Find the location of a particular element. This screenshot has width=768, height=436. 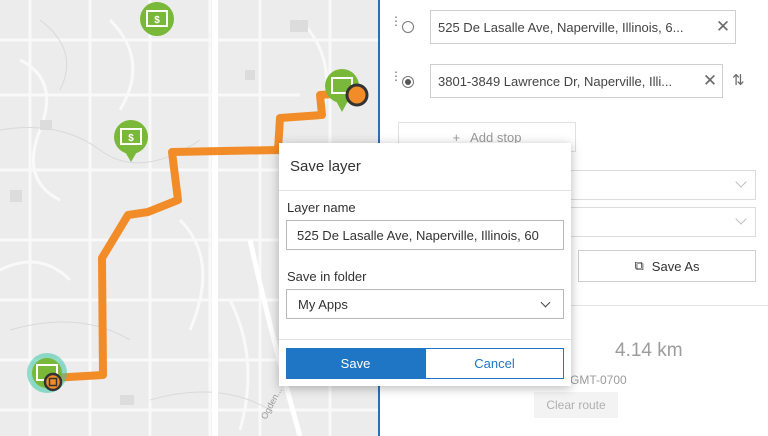

departure-select is located at coordinates (663, 222).